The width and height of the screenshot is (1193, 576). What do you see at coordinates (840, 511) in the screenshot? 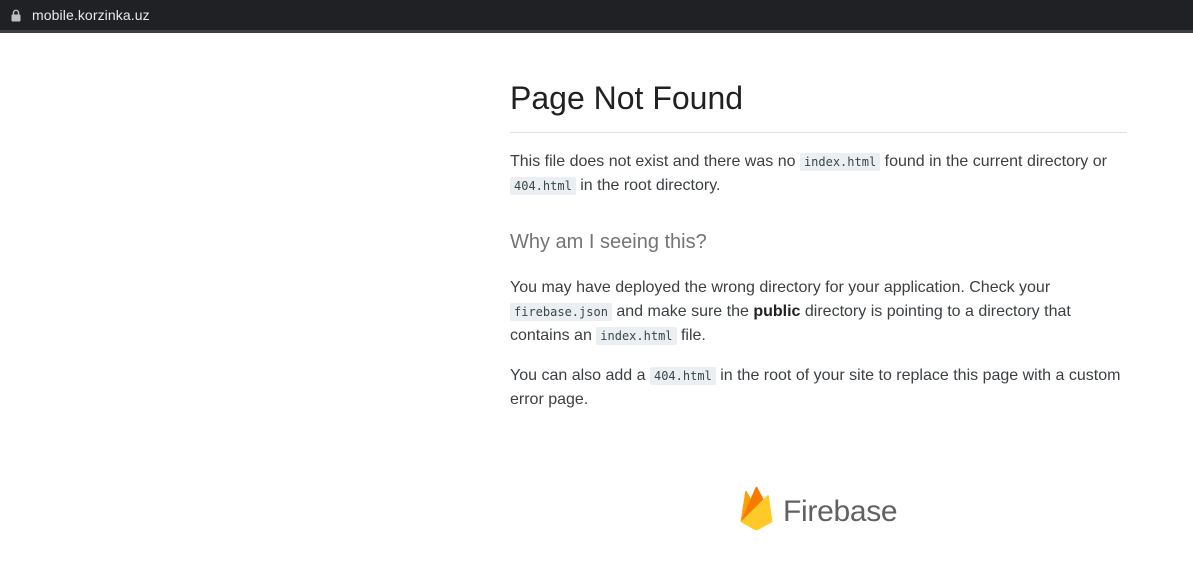
I see `firebase-wordmark: Firebase` at bounding box center [840, 511].